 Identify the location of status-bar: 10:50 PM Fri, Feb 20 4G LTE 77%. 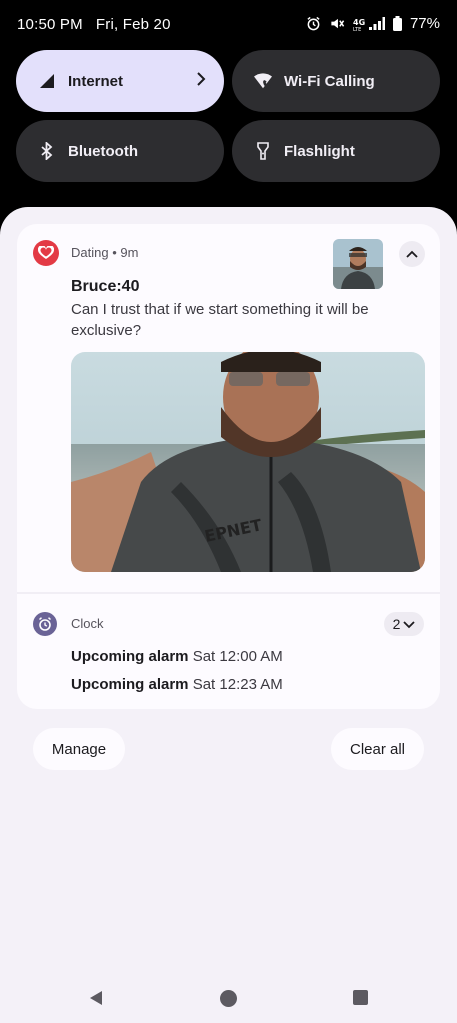
(228, 25).